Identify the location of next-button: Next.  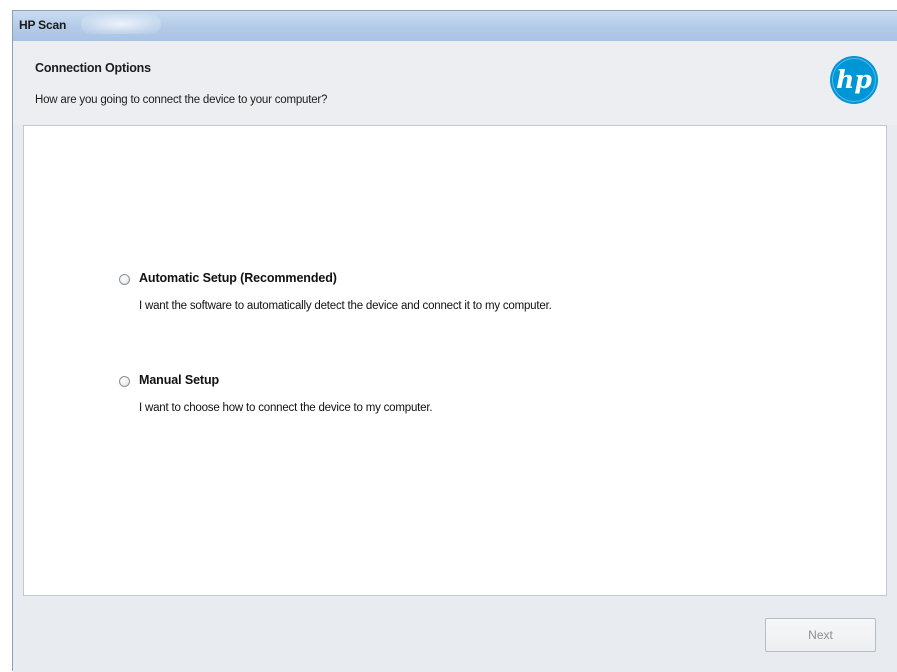
(820, 635).